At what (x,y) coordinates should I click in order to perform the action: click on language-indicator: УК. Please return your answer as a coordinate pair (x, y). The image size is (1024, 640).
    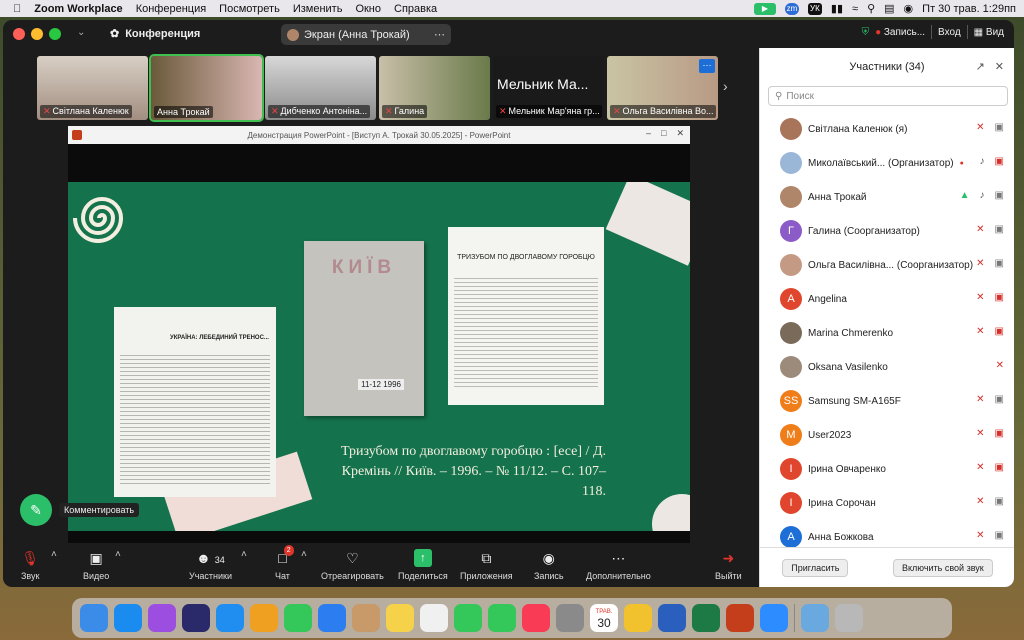
    Looking at the image, I should click on (814, 8).